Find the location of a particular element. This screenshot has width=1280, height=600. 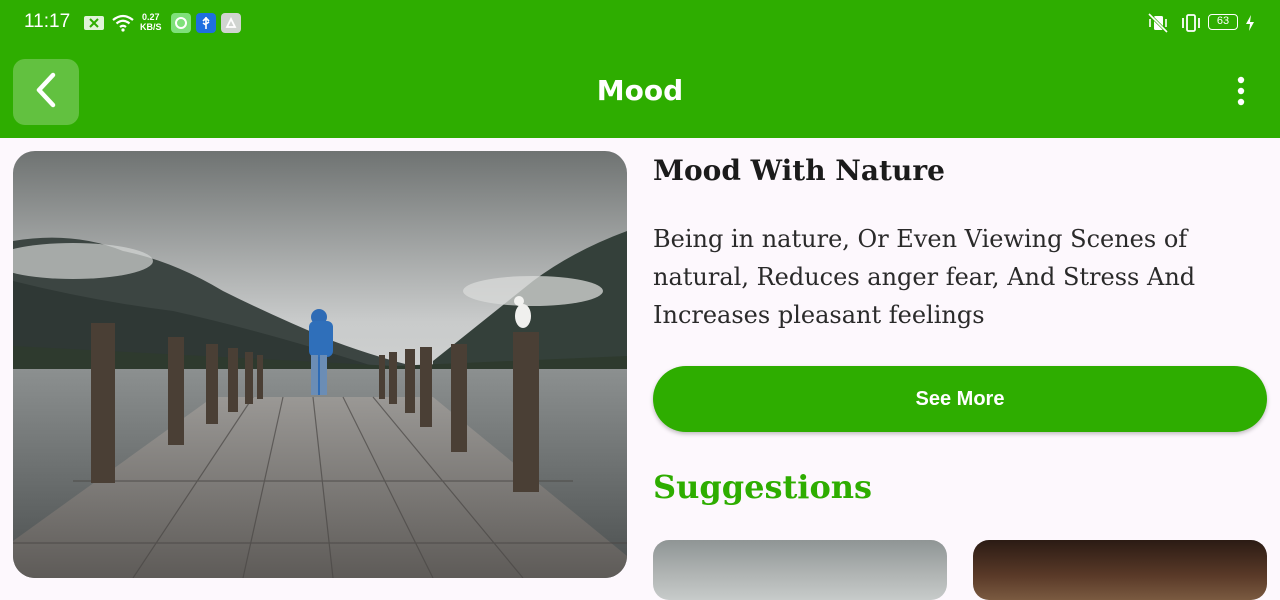

network-speed-unit: KB/S is located at coordinates (151, 27).